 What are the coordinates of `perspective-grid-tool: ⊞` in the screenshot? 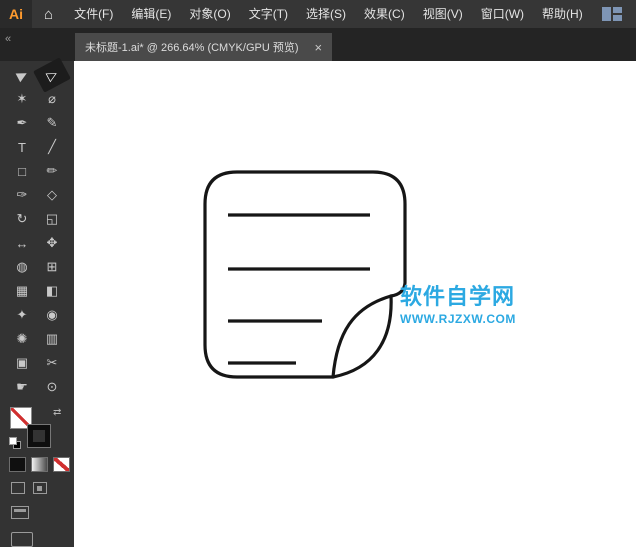 It's located at (52, 267).